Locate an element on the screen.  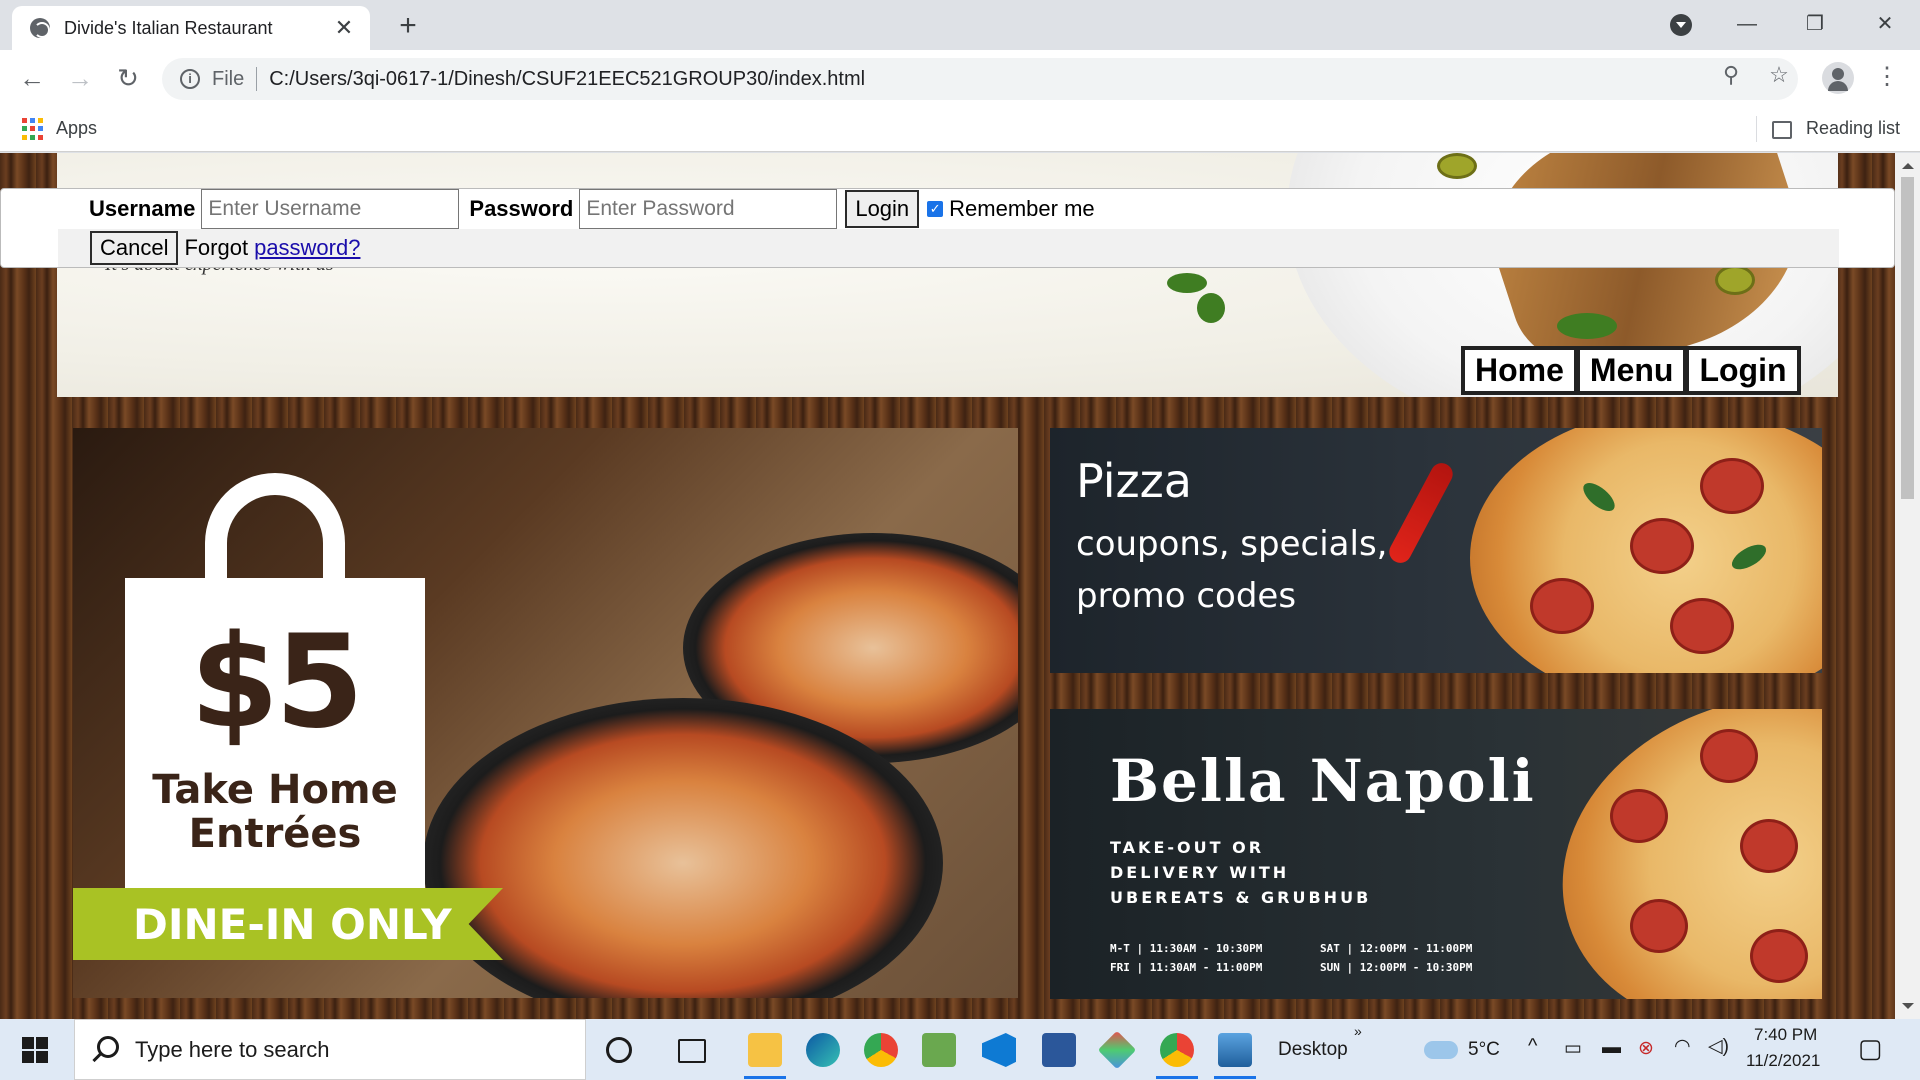
battery-icon: ▬ is located at coordinates (1611, 1048).